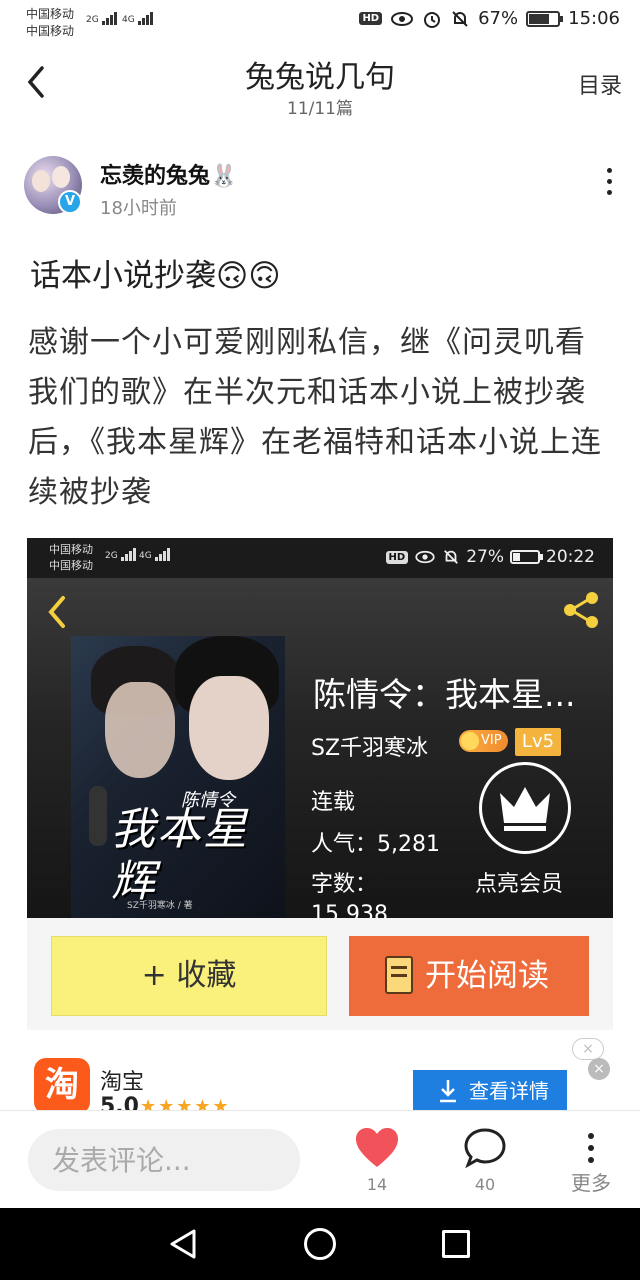 This screenshot has width=640, height=1280. Describe the element at coordinates (538, 742) in the screenshot. I see `level-badge: Lv5` at that location.